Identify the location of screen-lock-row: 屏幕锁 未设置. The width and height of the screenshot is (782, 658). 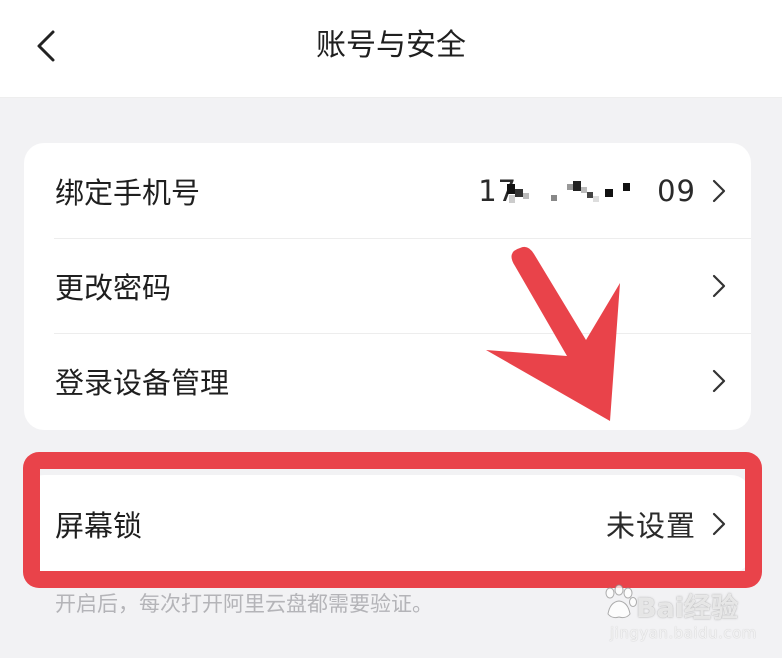
(387, 524).